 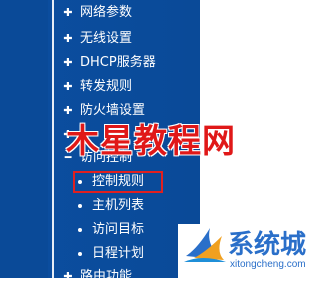 I want to click on menu-item-label: 网络参数, so click(x=106, y=12).